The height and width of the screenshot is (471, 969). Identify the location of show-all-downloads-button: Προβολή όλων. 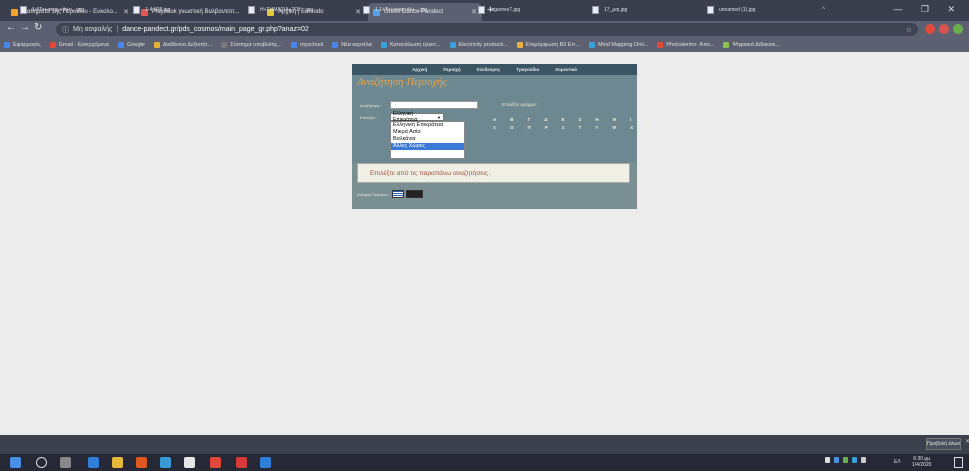
(943, 444).